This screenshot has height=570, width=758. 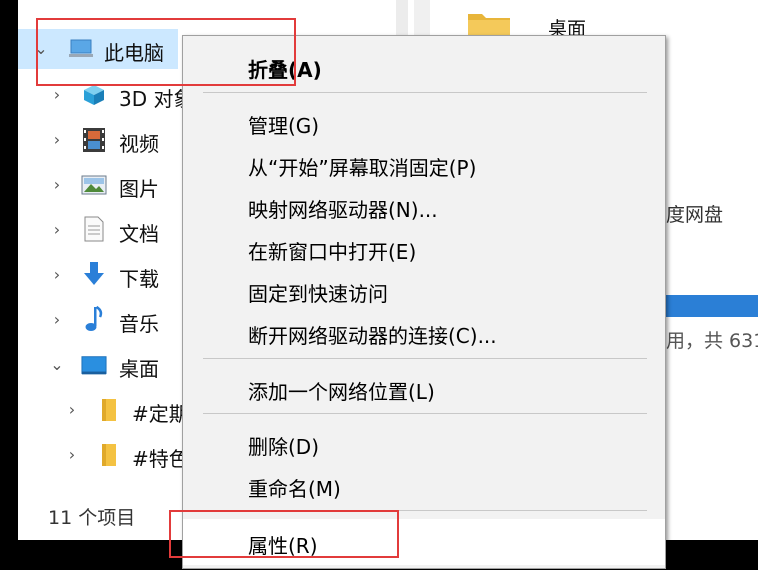 What do you see at coordinates (94, 95) in the screenshot?
I see `cube-3d-icon` at bounding box center [94, 95].